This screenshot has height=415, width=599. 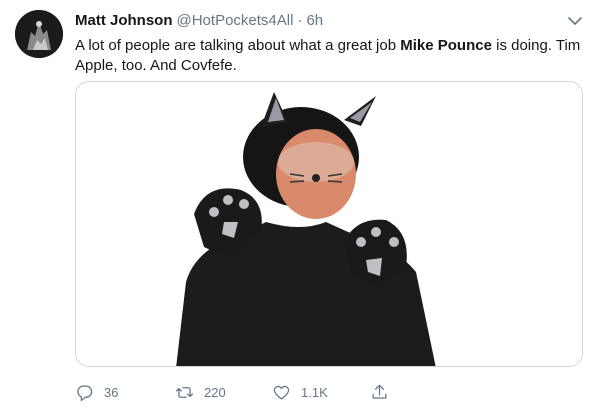 What do you see at coordinates (200, 392) in the screenshot?
I see `retweet-button: 220` at bounding box center [200, 392].